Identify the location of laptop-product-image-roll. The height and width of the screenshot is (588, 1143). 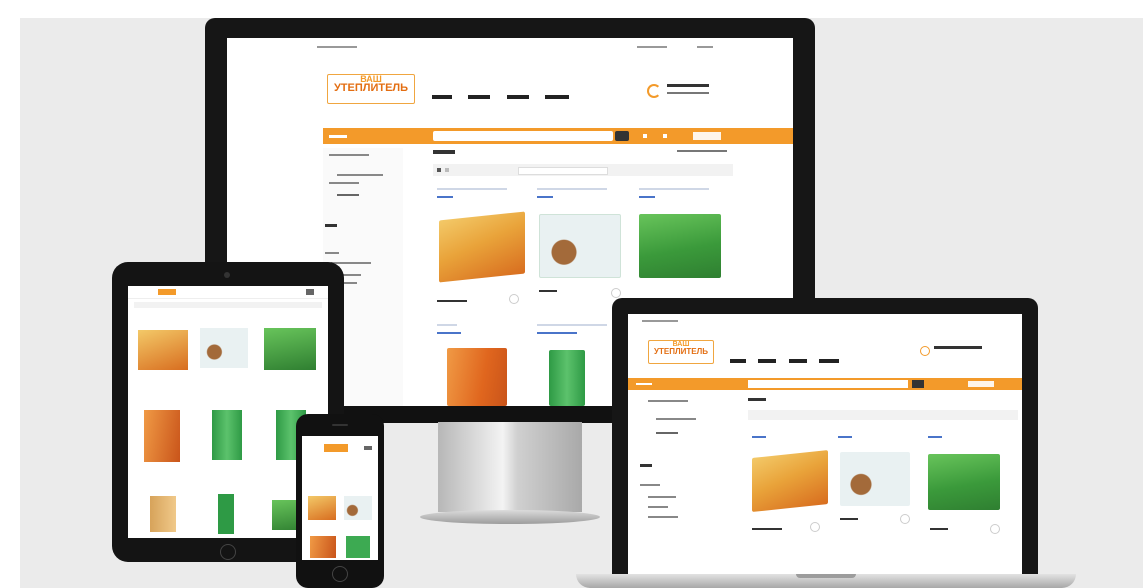
(875, 479).